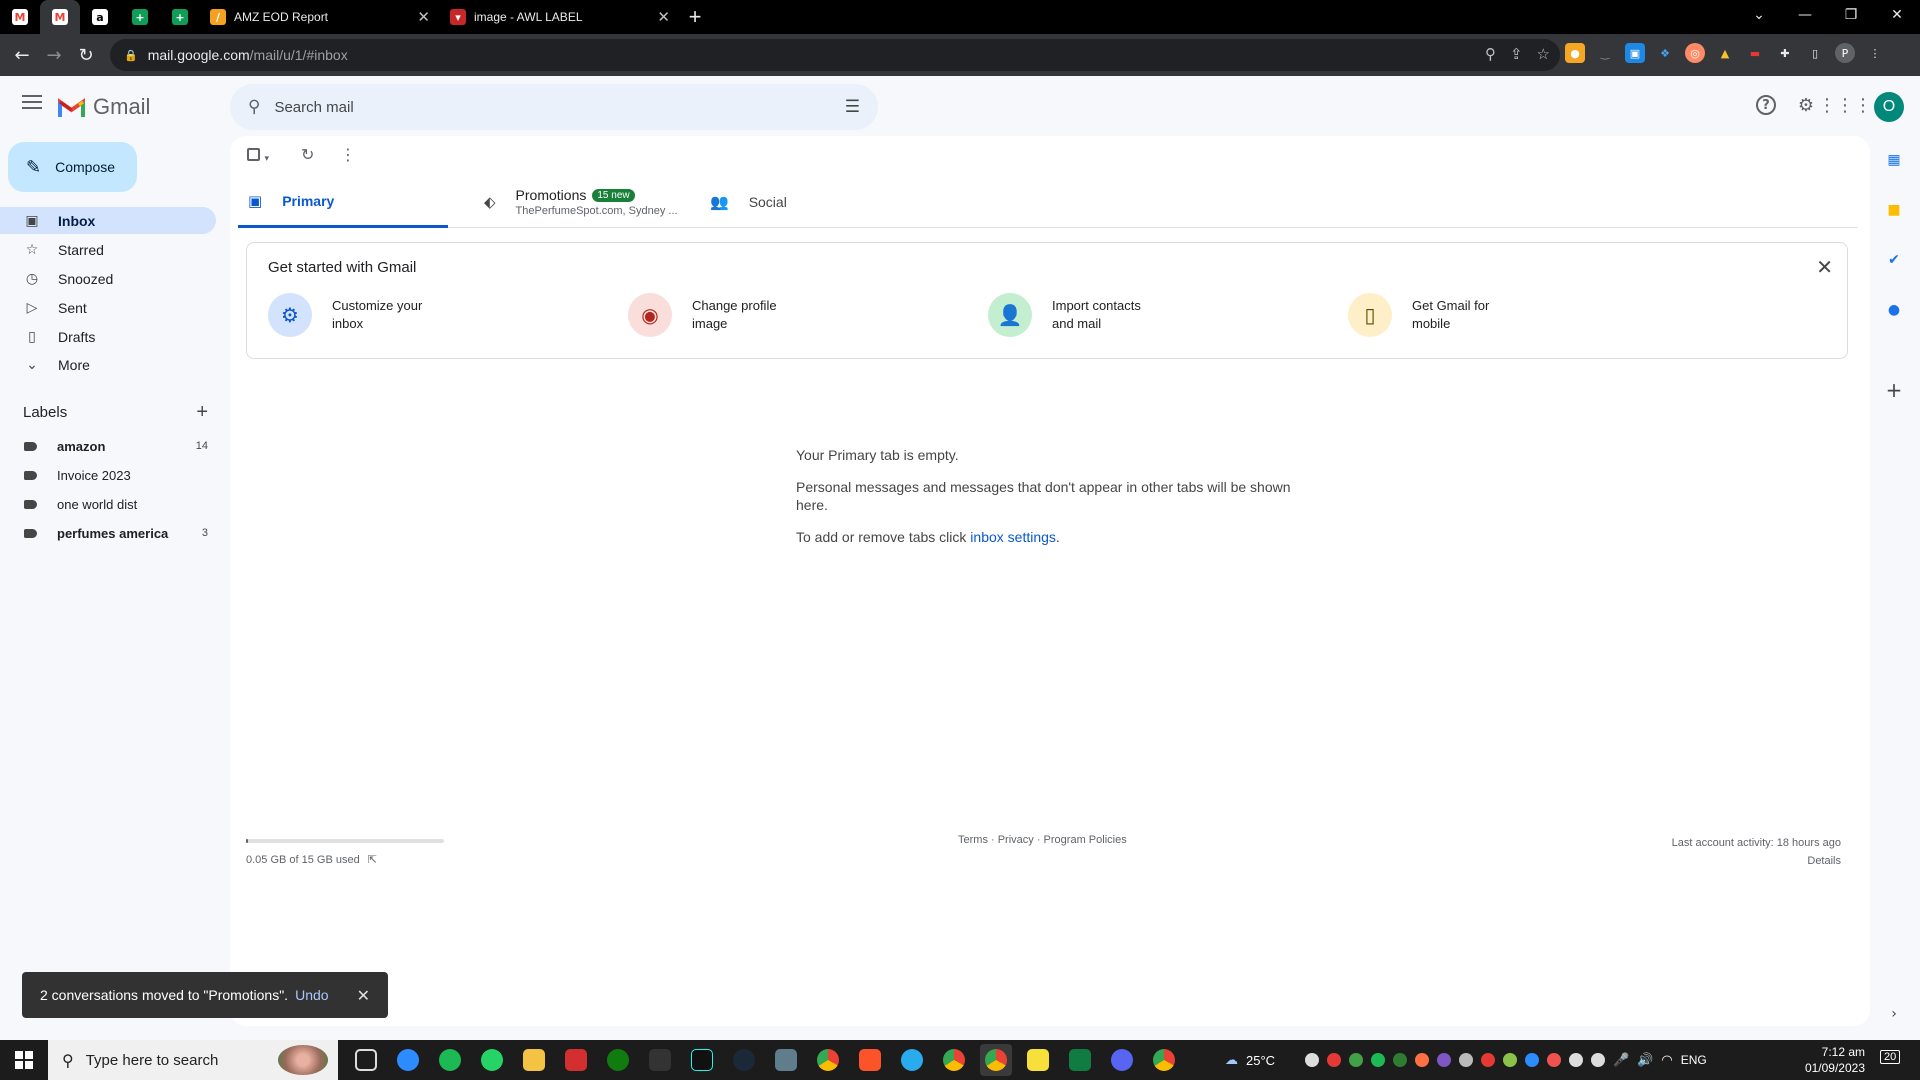 The width and height of the screenshot is (1920, 1080). Describe the element at coordinates (20, 17) in the screenshot. I see `pinned-tab-gmail: M` at that location.